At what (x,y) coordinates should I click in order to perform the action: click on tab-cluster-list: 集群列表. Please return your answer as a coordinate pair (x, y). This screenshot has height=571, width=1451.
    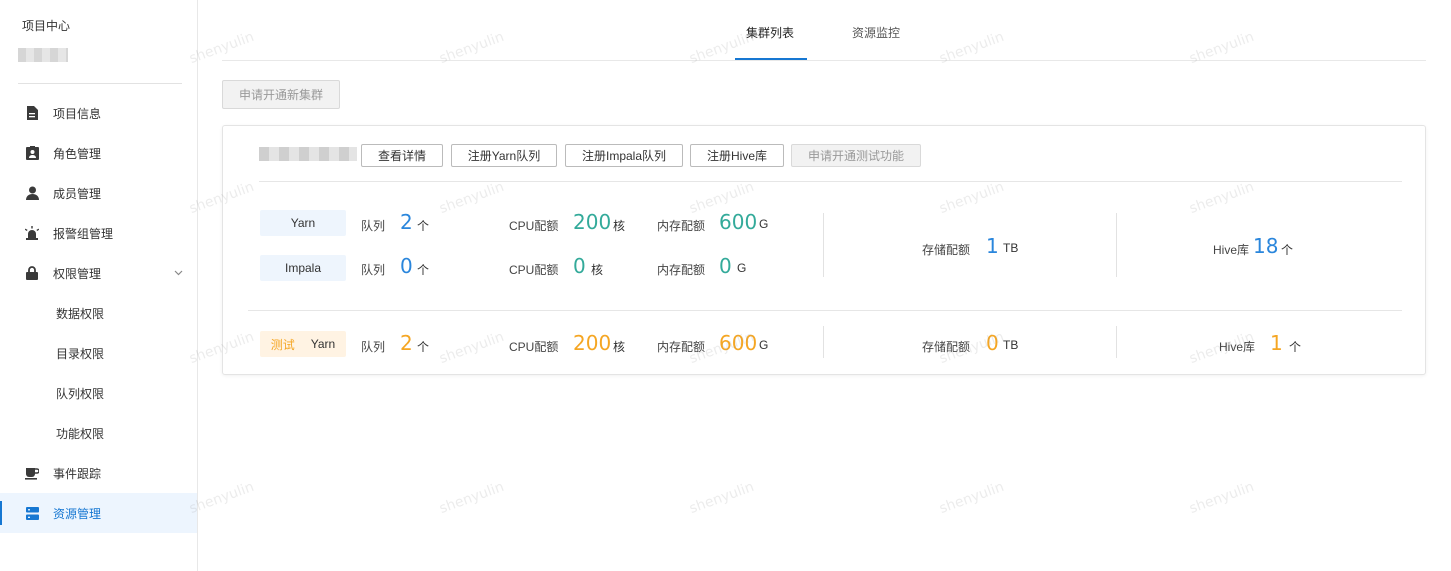
    Looking at the image, I should click on (770, 32).